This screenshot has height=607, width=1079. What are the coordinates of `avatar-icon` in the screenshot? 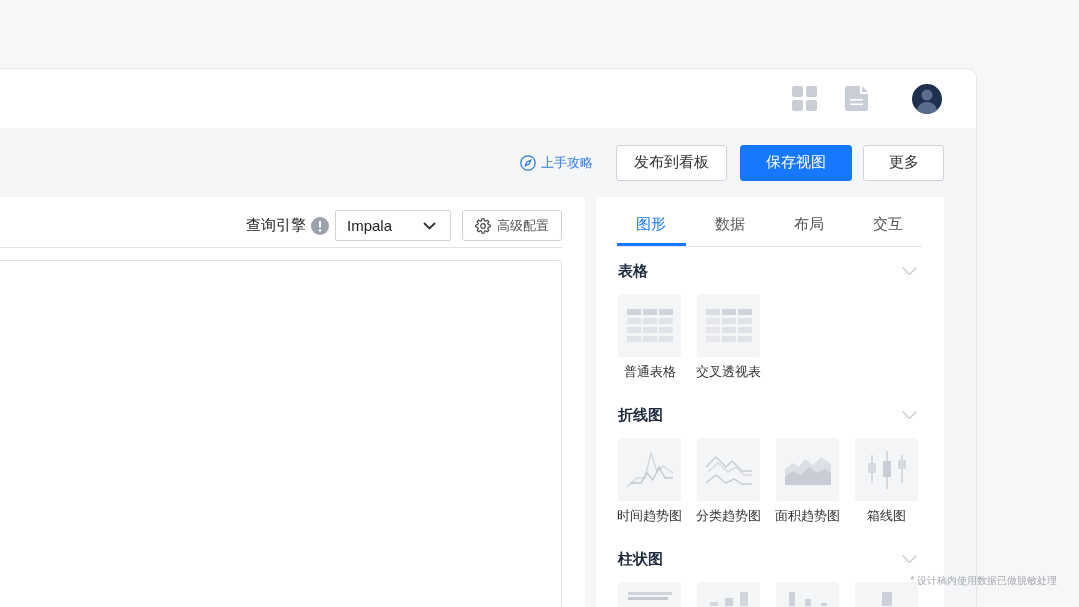 It's located at (927, 98).